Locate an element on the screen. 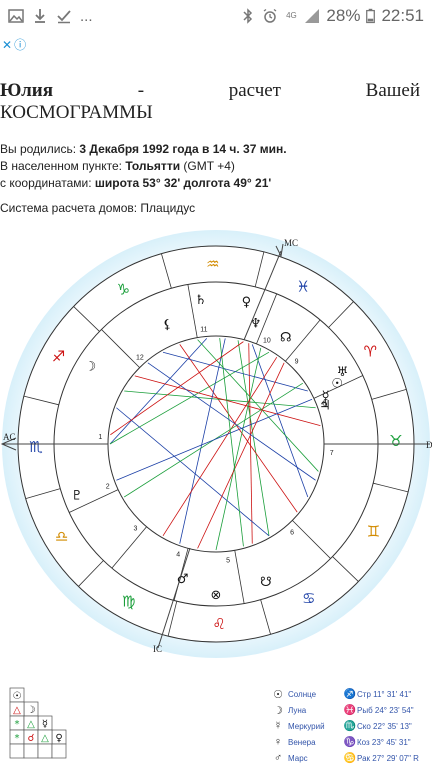  legend-planet-icon: ☉ is located at coordinates (278, 694).